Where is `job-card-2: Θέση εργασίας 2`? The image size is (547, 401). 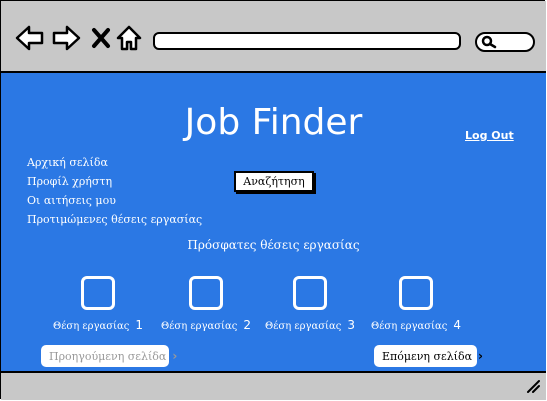 job-card-2: Θέση εργασίας 2 is located at coordinates (206, 304).